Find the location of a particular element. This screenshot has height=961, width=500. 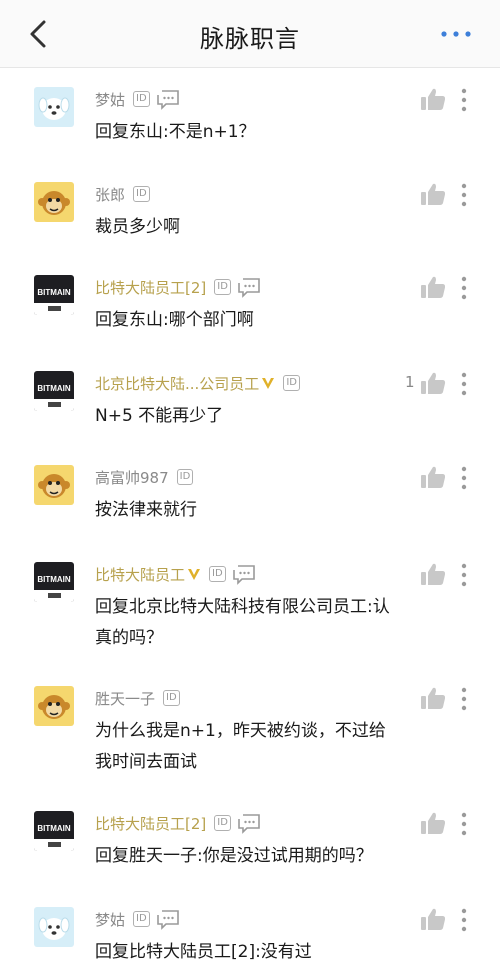

comment-item: BITMAIN 比特大陆员工[2] ID 回复东山:哪个部门啊 is located at coordinates (250, 320).